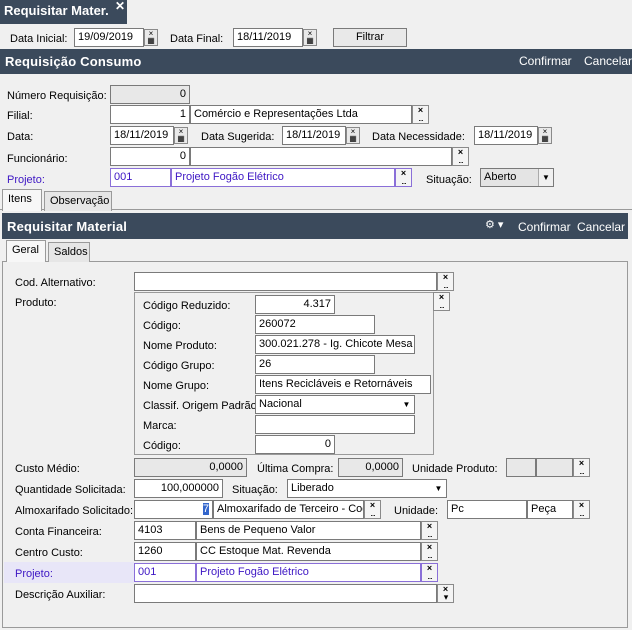  What do you see at coordinates (201, 406) in the screenshot?
I see `classif-label: Classif. Origem Padrão:` at bounding box center [201, 406].